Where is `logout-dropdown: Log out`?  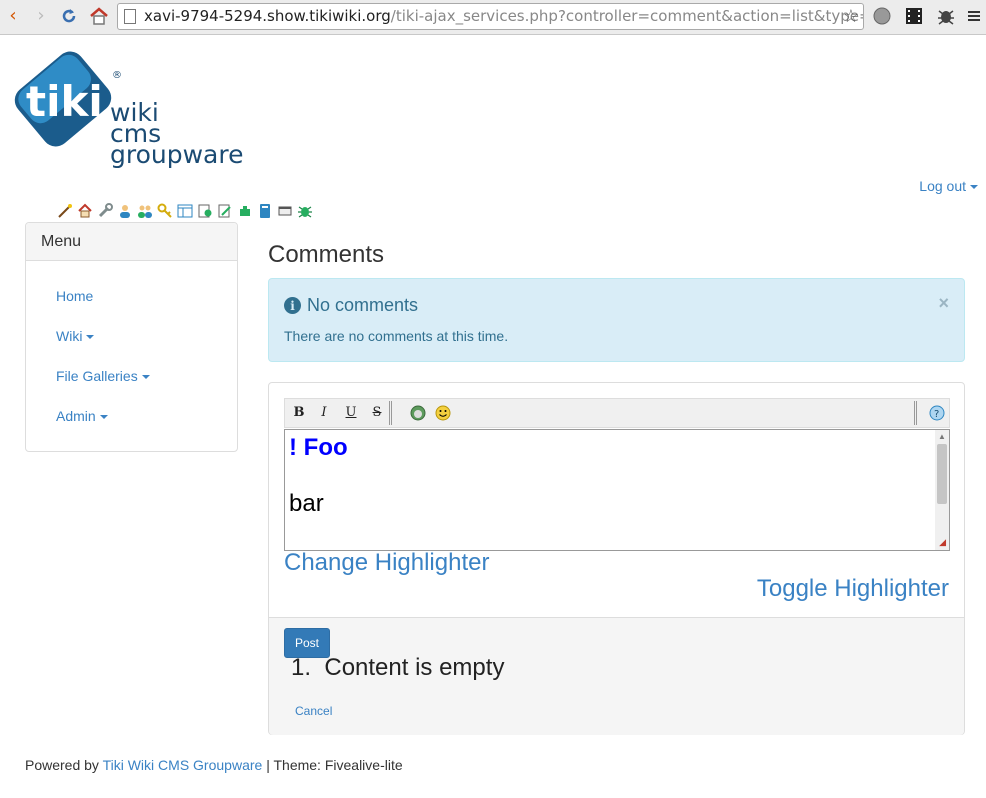 logout-dropdown: Log out is located at coordinates (948, 186).